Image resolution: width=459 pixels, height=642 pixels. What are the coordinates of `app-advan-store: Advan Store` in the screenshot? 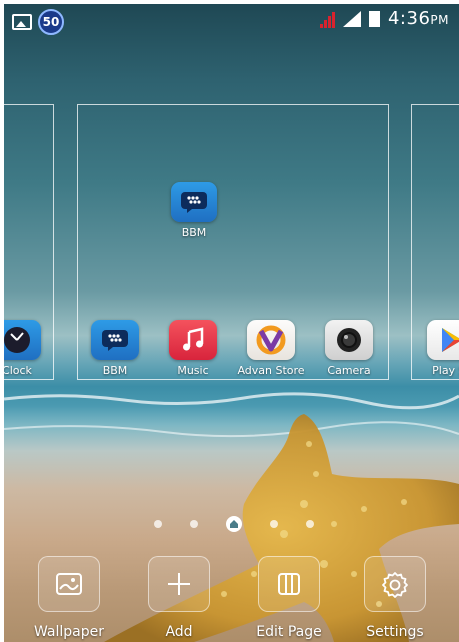 It's located at (271, 348).